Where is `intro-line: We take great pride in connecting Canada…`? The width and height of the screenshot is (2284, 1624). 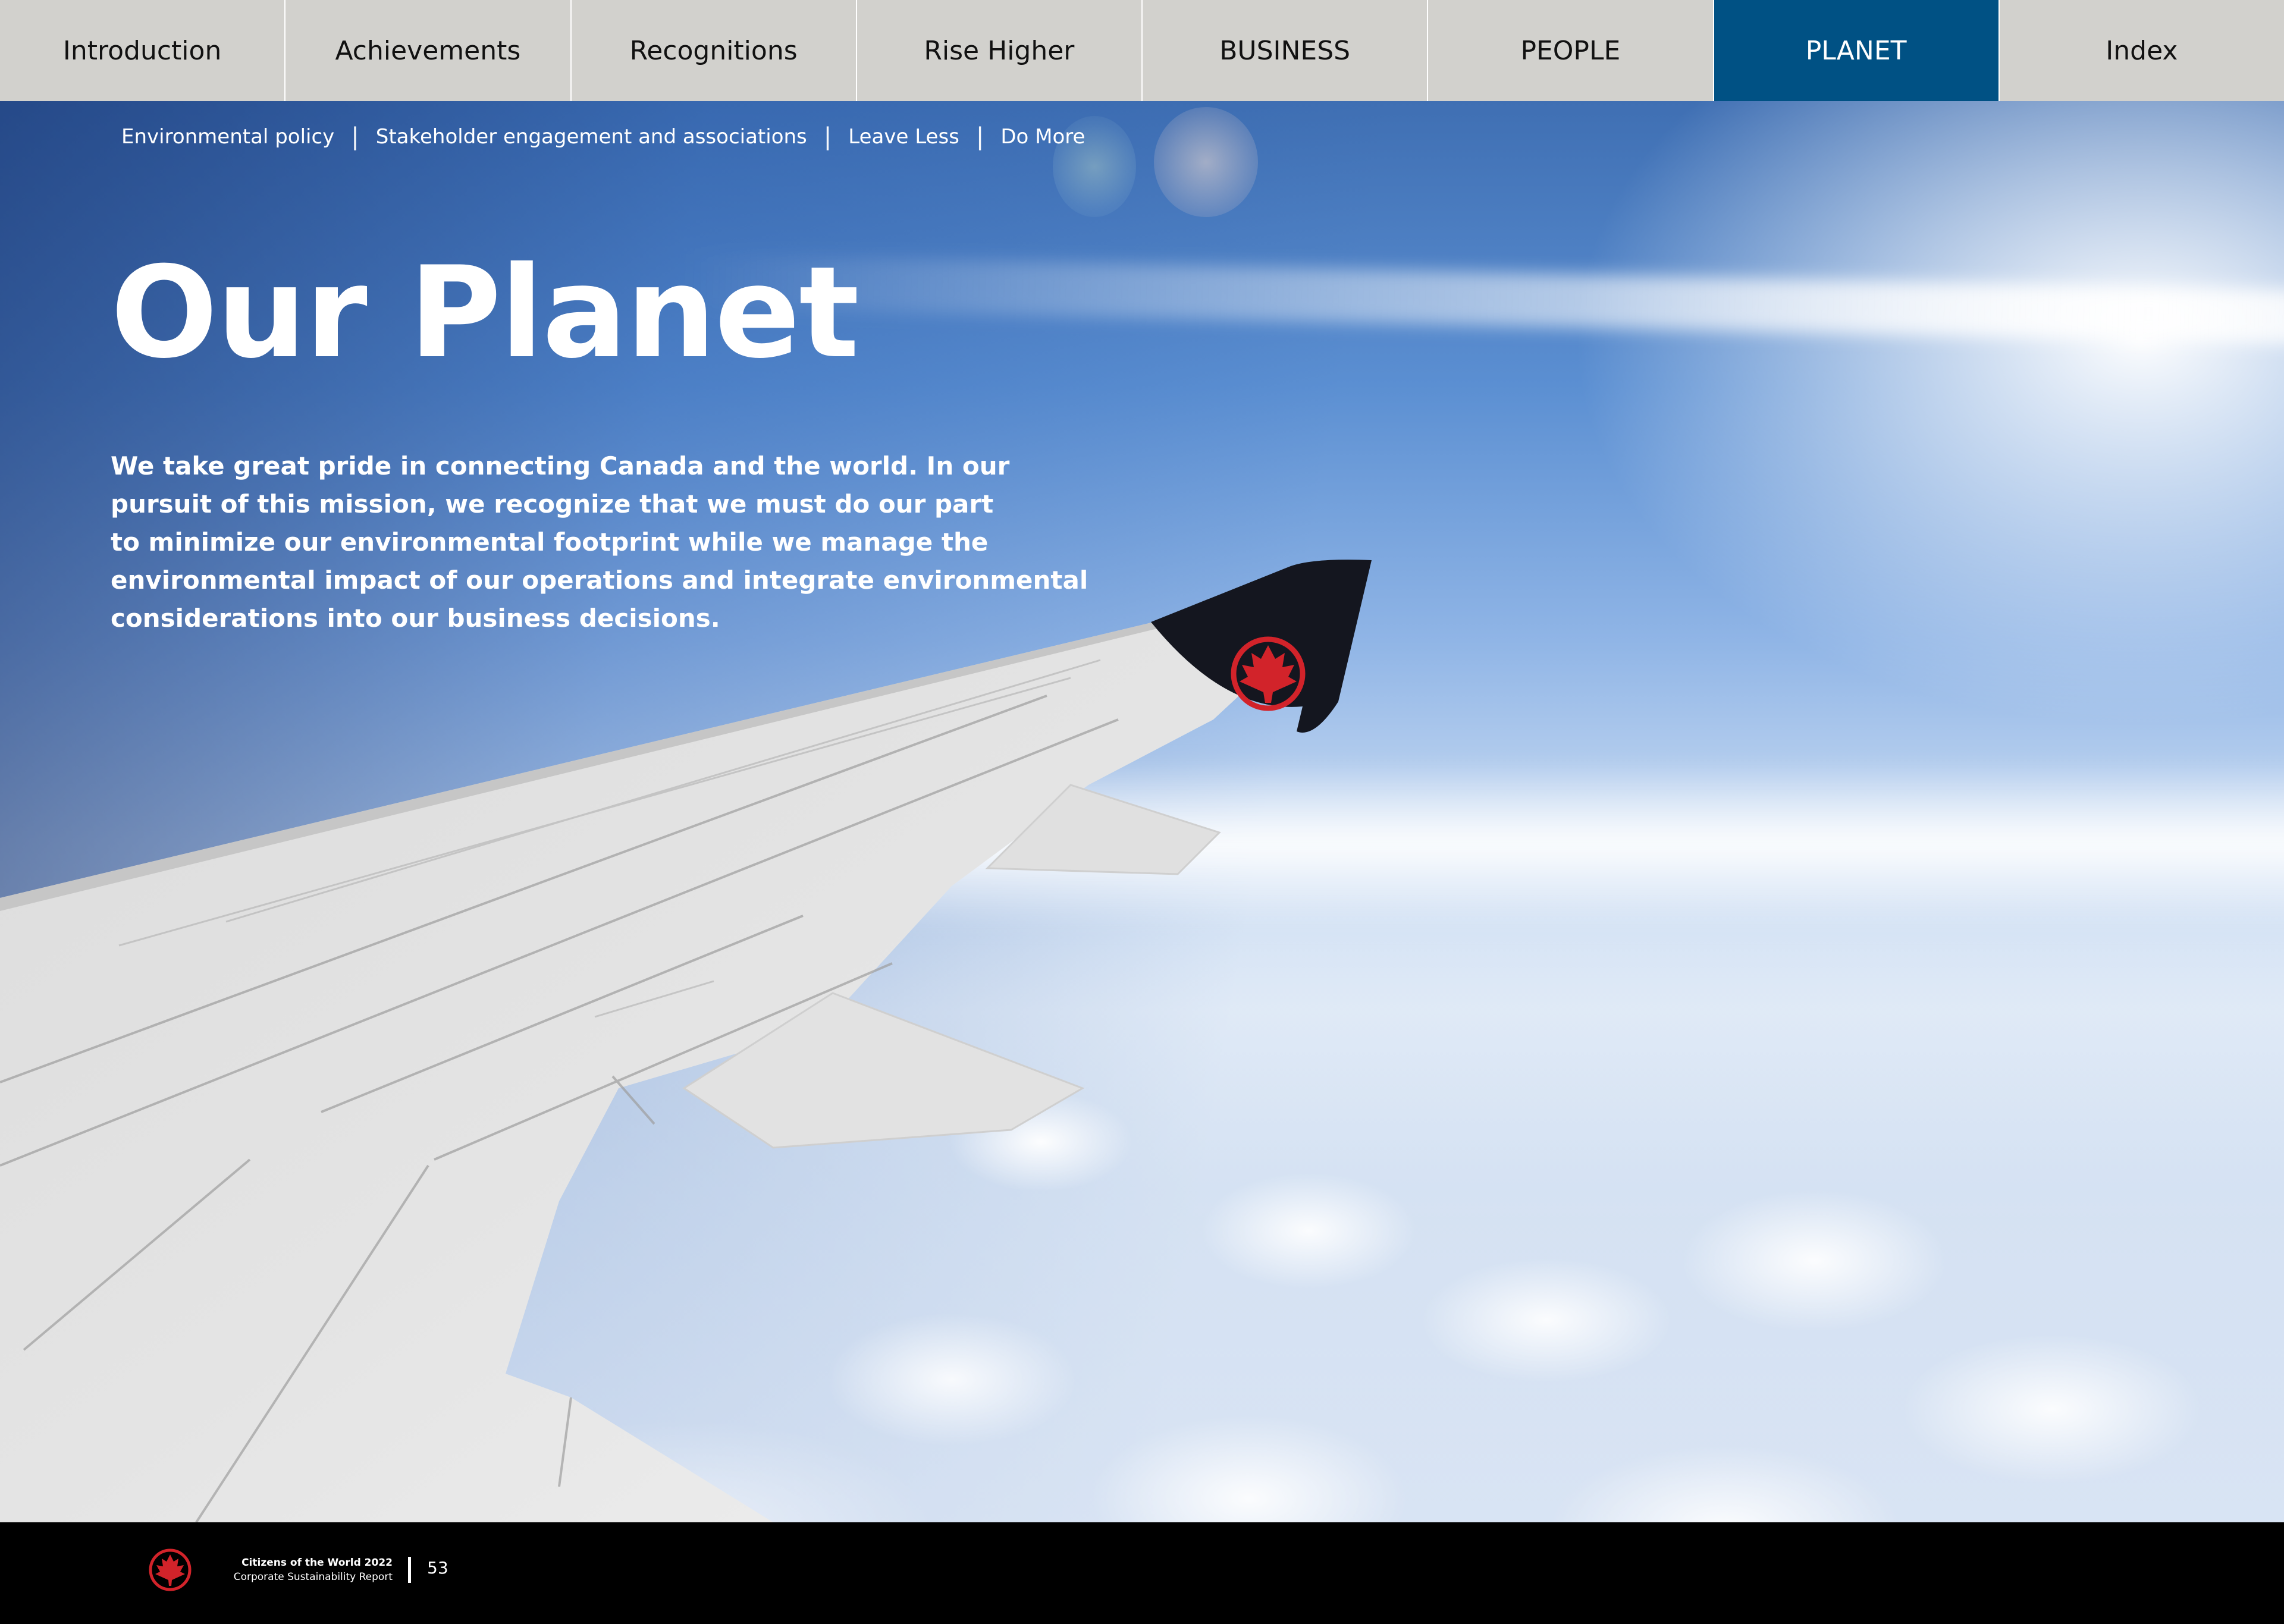
intro-line: We take great pride in connecting Canada… is located at coordinates (561, 465).